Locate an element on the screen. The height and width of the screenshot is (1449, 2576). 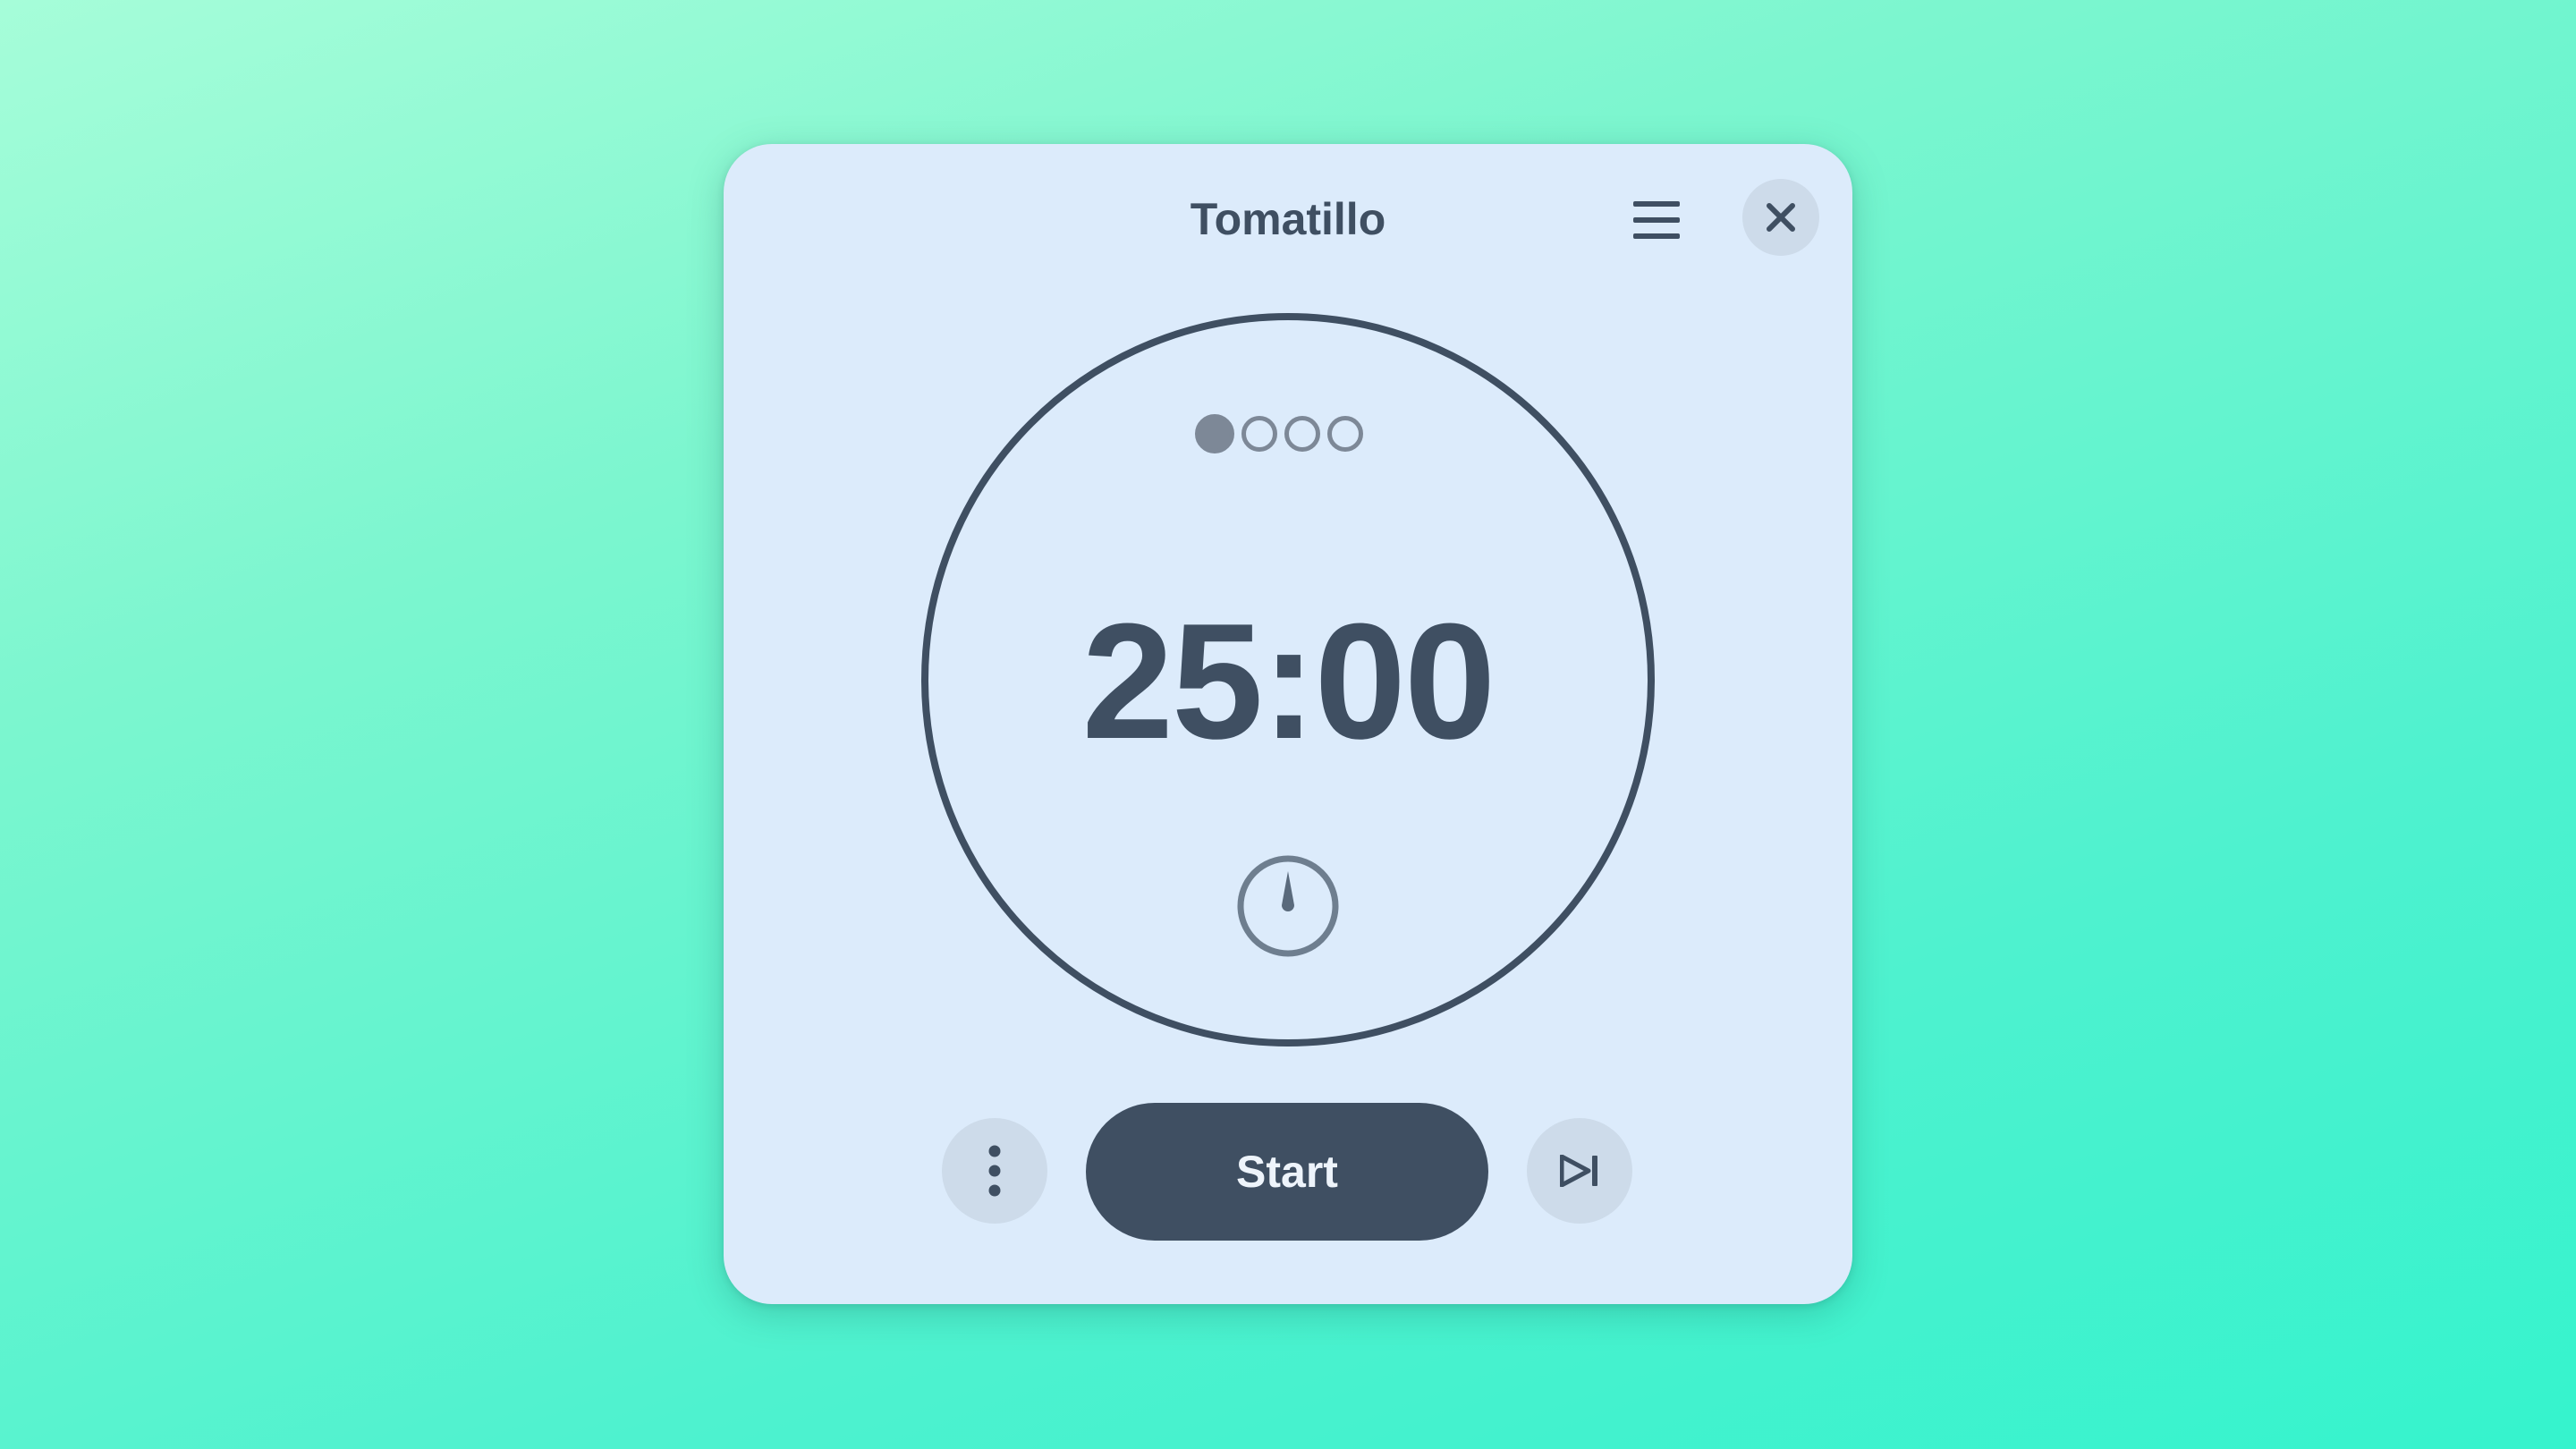
session-indicator is located at coordinates (1284, 433).